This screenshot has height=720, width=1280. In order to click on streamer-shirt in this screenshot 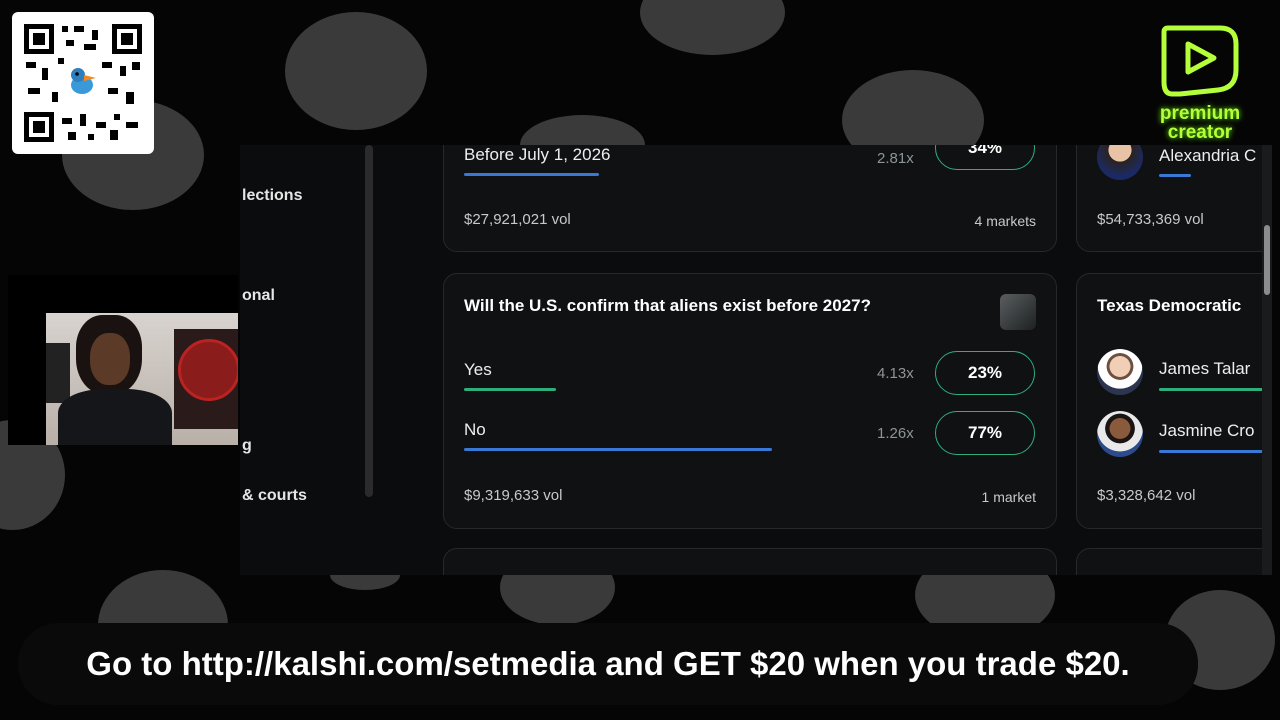, I will do `click(115, 417)`.